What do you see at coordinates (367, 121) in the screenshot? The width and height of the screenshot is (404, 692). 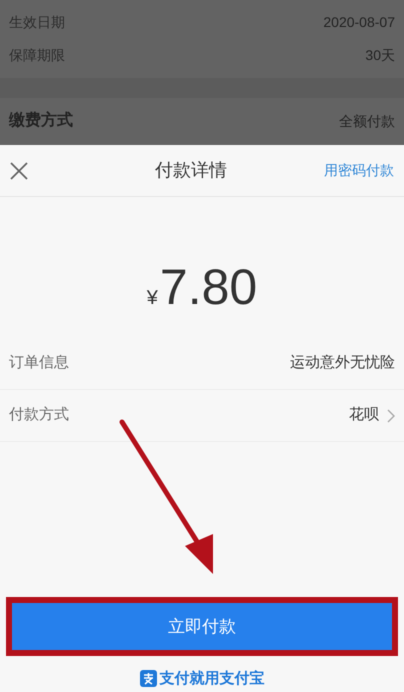 I see `section-value: 全额付款` at bounding box center [367, 121].